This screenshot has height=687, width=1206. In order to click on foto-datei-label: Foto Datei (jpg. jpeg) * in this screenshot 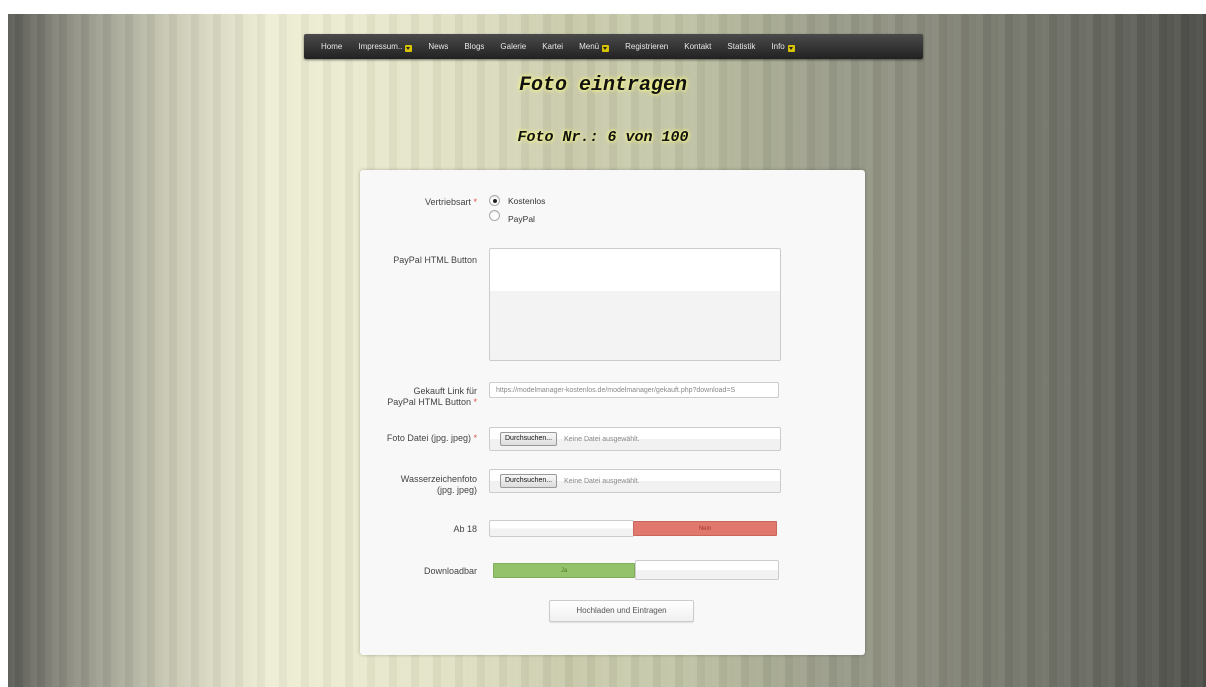, I will do `click(432, 438)`.